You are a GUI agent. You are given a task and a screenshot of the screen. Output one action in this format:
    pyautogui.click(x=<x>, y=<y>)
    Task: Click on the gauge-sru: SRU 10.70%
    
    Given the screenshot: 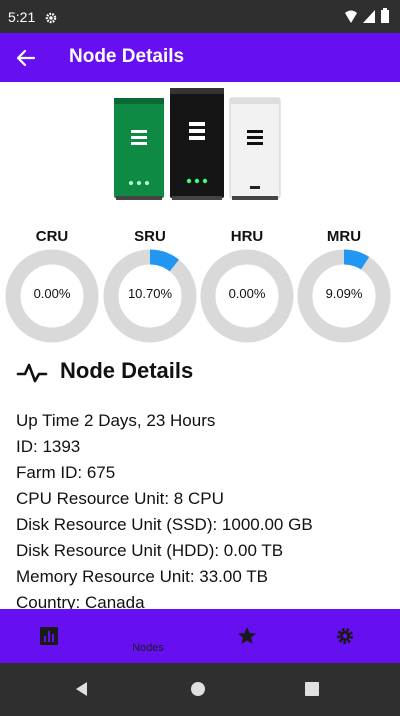 What is the action you would take?
    pyautogui.click(x=150, y=285)
    